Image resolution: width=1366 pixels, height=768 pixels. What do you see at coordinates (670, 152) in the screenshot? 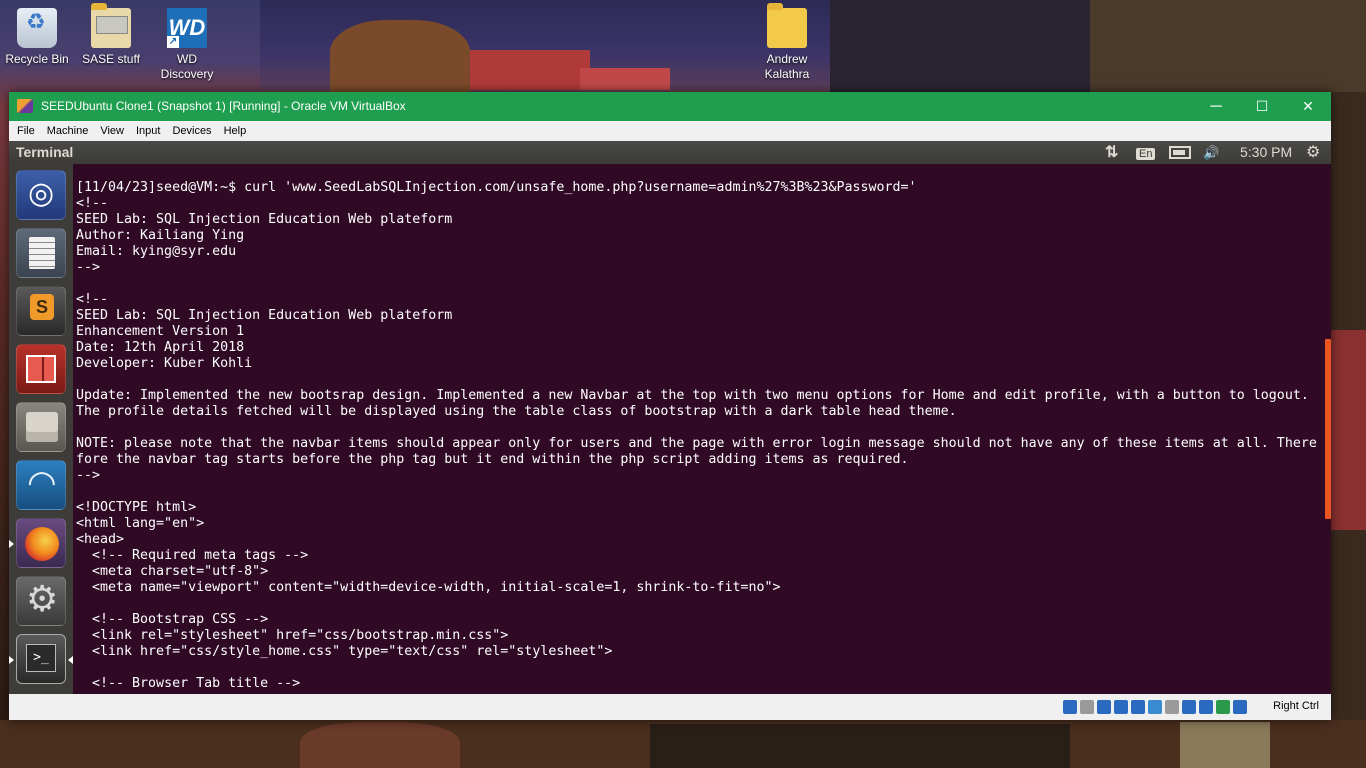
I see `ubuntu-top-panel: Terminal ⇅ En 🔊 5:30 PM ⚙` at bounding box center [670, 152].